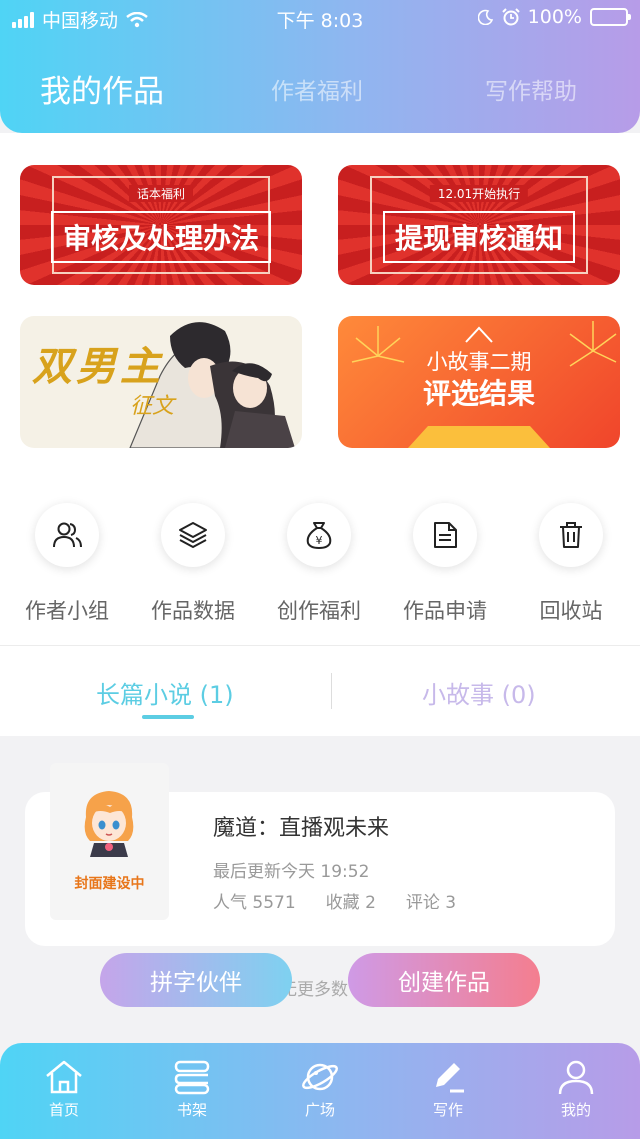 The height and width of the screenshot is (1139, 640). Describe the element at coordinates (319, 611) in the screenshot. I see `menu-label: 创作福利` at that location.